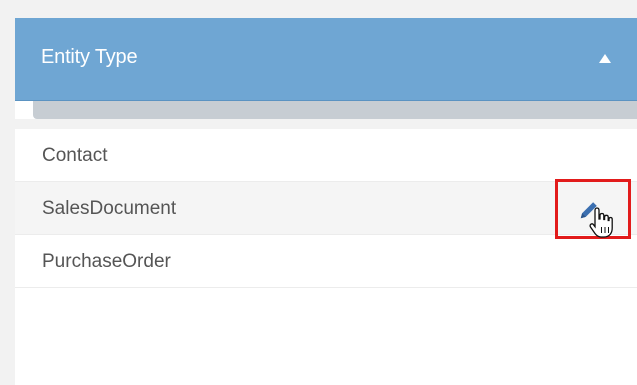  What do you see at coordinates (326, 124) in the screenshot?
I see `divider` at bounding box center [326, 124].